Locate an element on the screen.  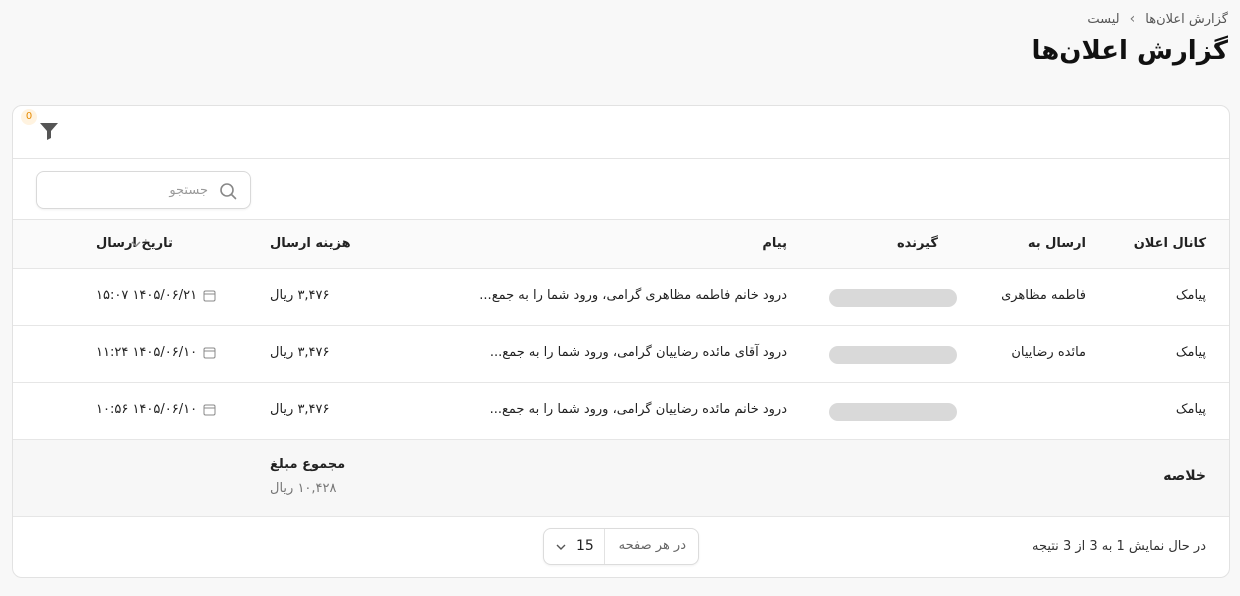
search-icon is located at coordinates (228, 191).